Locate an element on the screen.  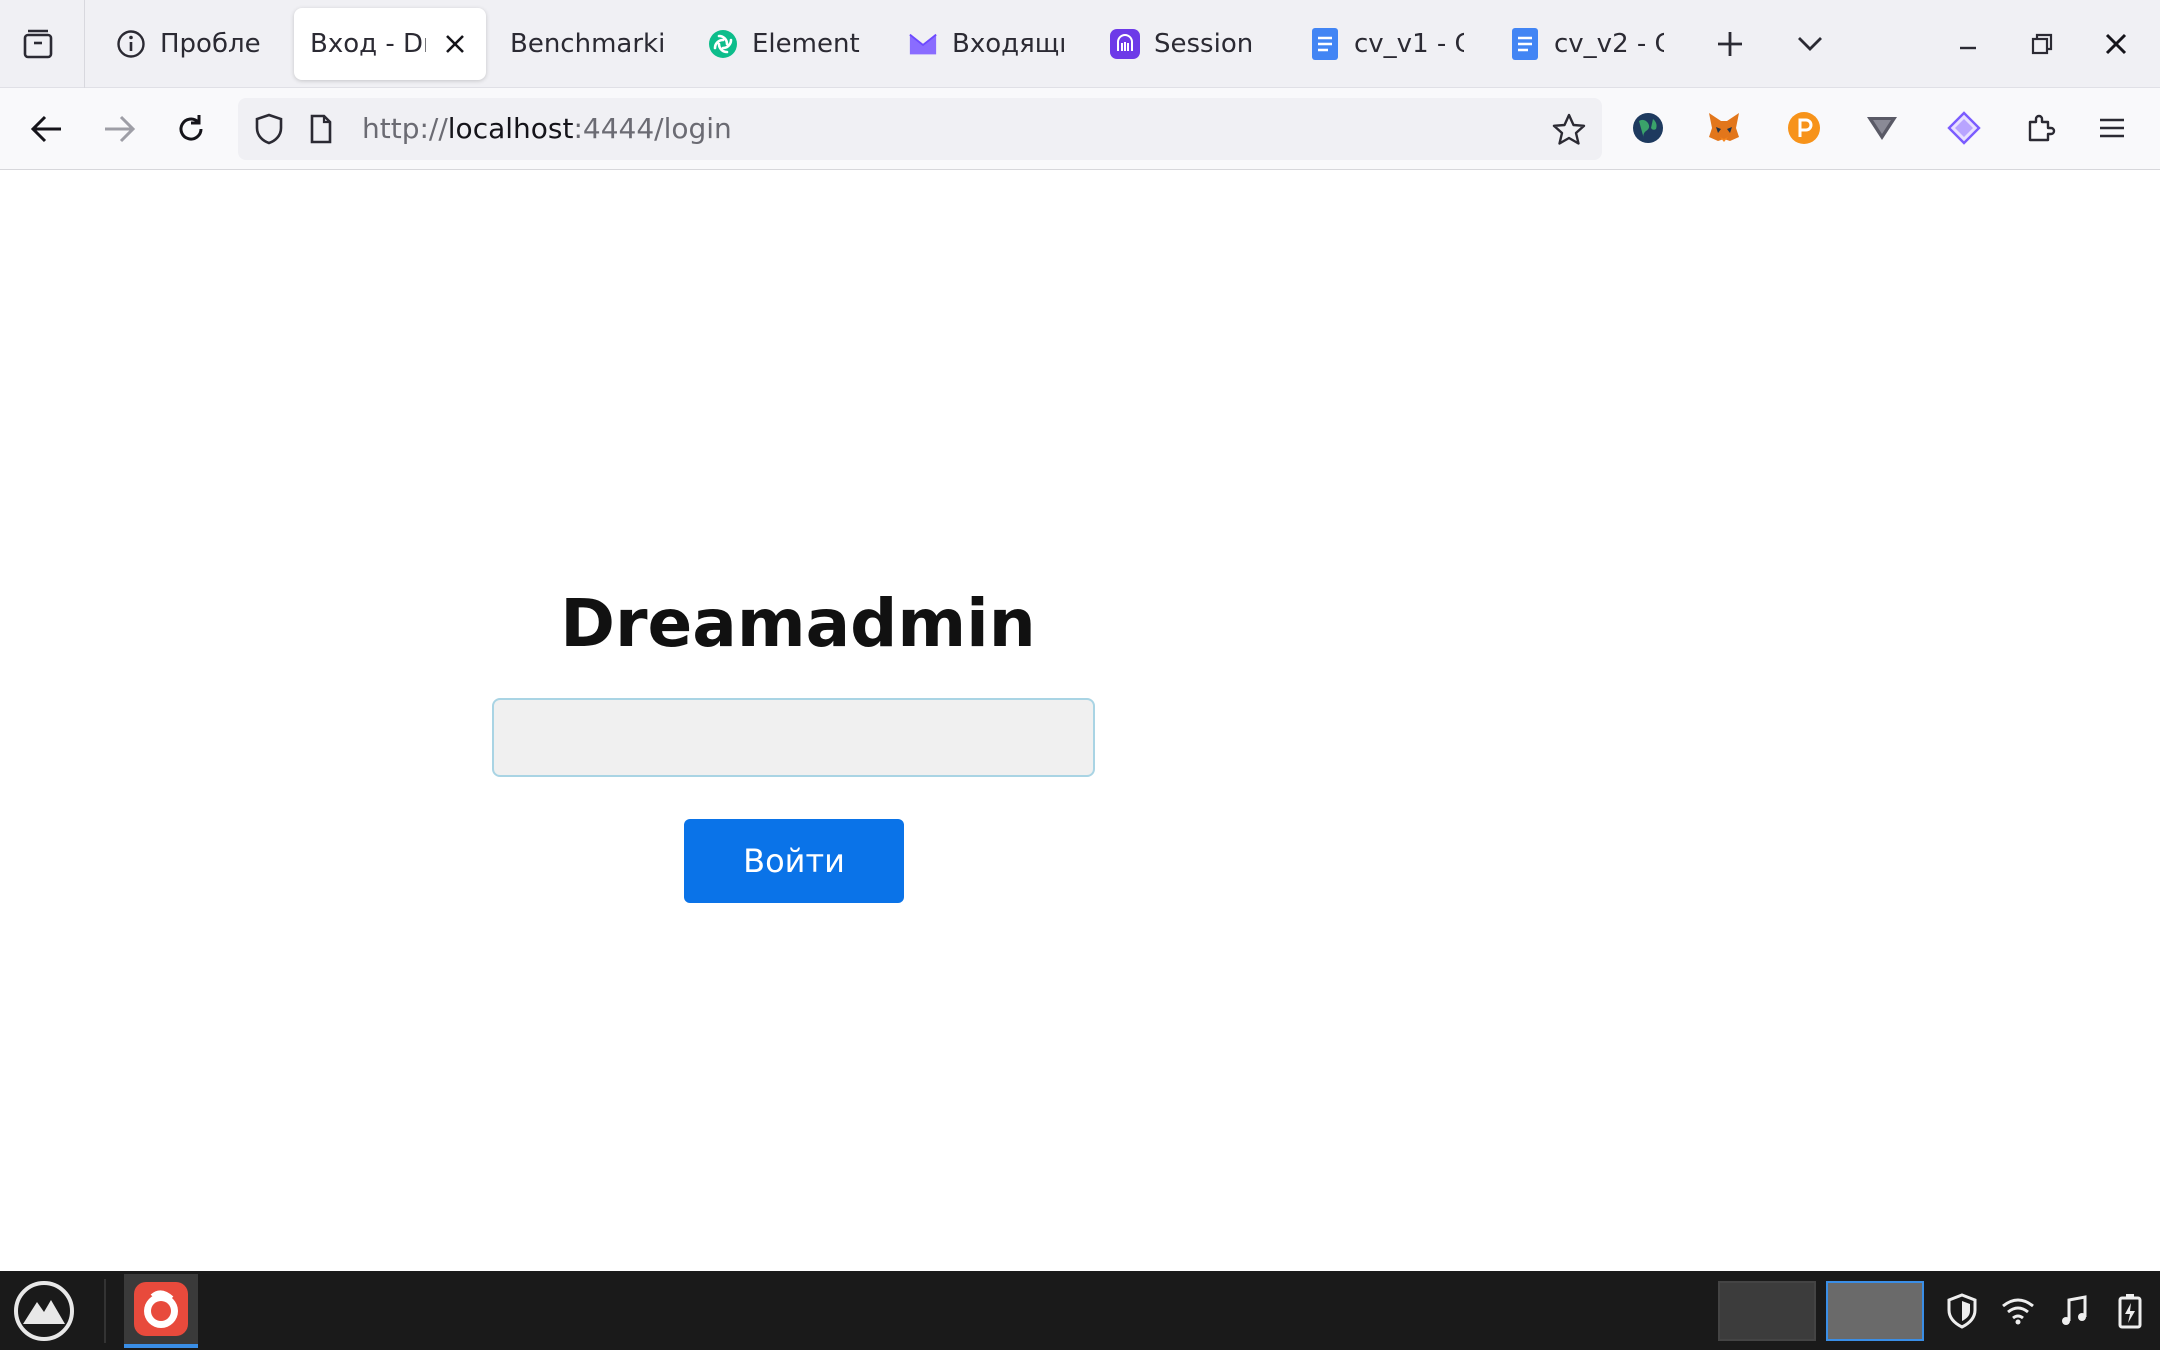
back-icon is located at coordinates (47, 129).